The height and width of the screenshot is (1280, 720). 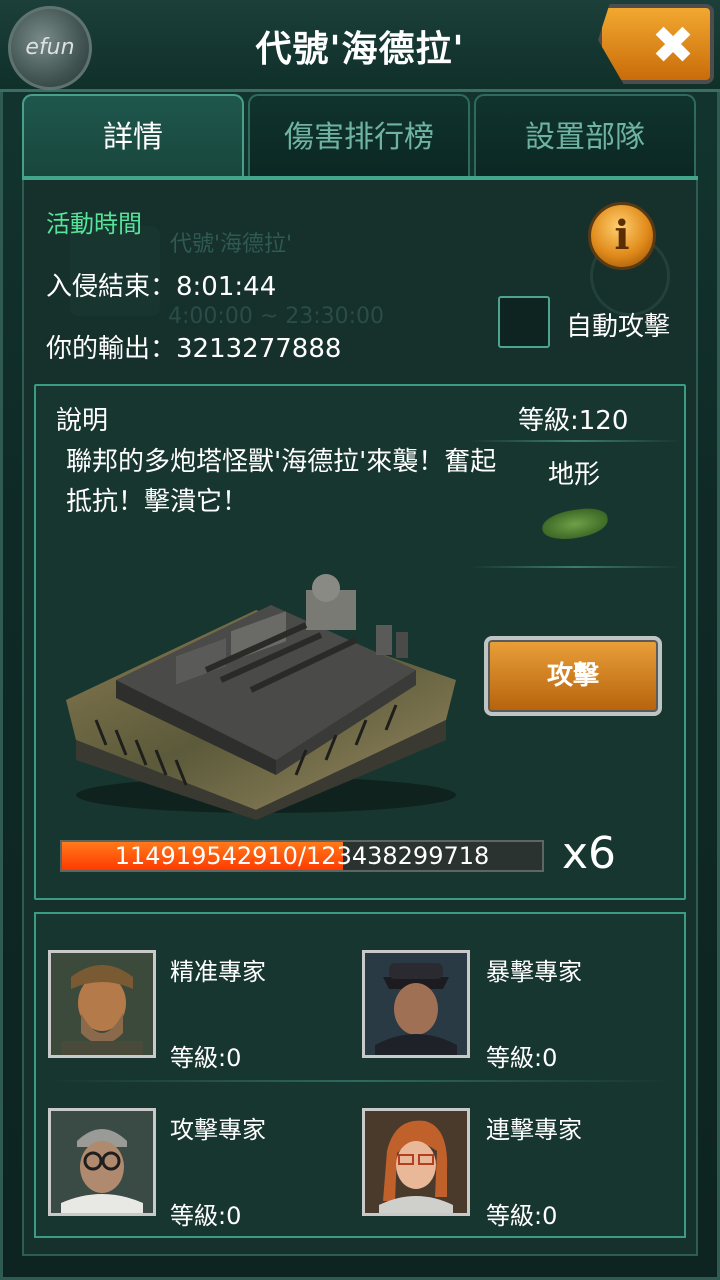 I want to click on experts-divider, so click(x=360, y=1081).